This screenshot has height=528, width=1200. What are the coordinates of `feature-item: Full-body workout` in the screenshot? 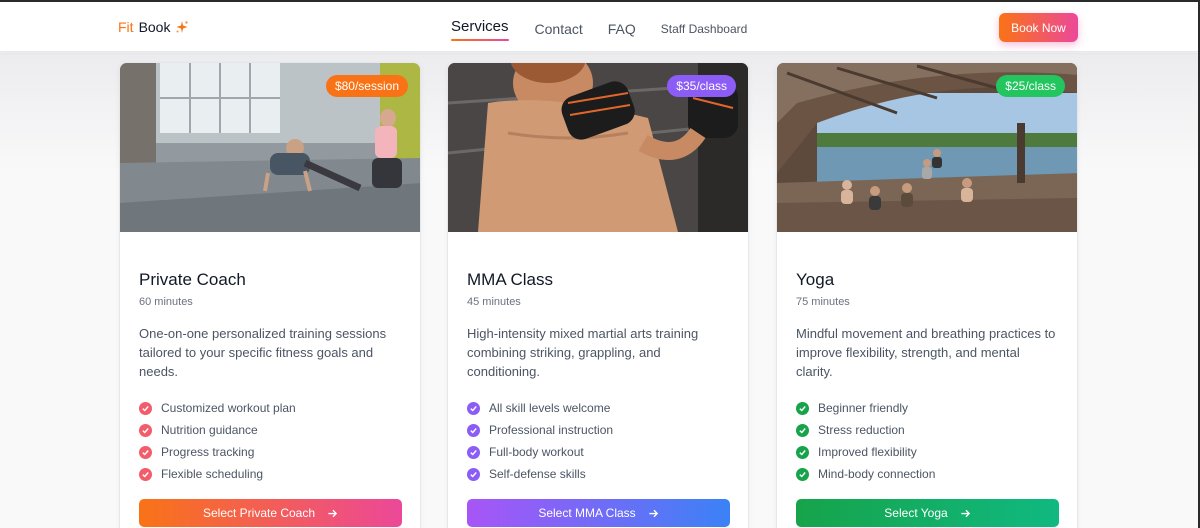 It's located at (598, 452).